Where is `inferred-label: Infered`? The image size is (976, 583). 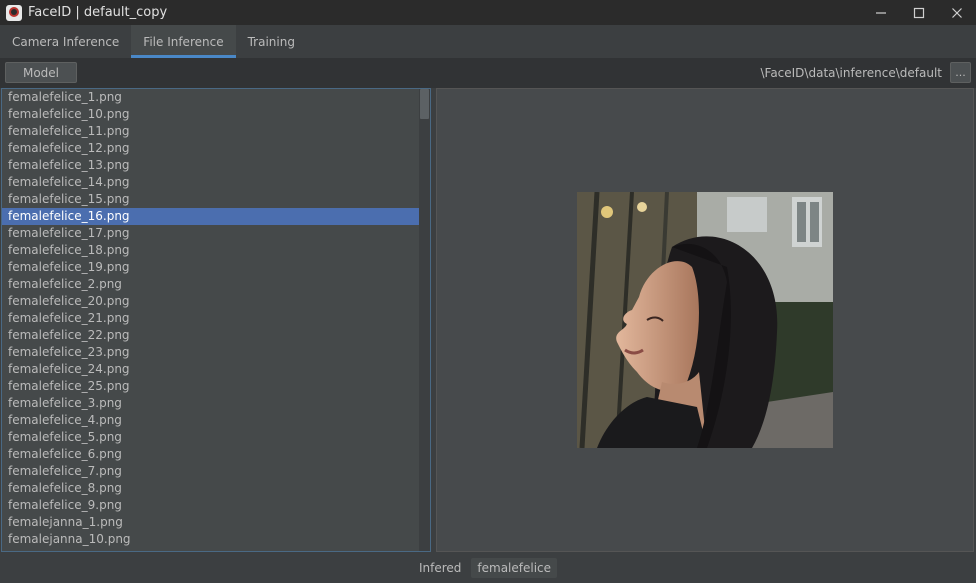
inferred-label: Infered is located at coordinates (440, 567).